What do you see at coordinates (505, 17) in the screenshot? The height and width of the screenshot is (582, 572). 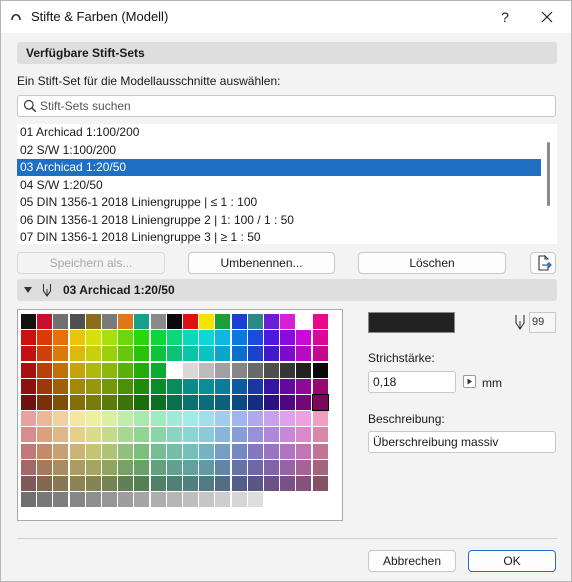 I see `help-button: ?` at bounding box center [505, 17].